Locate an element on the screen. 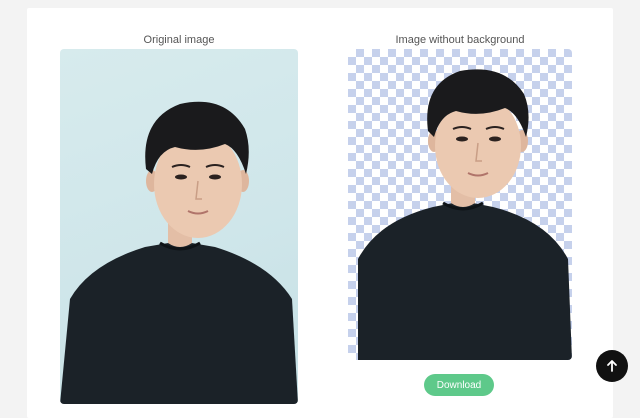 The image size is (640, 418). scroll-to-top-button is located at coordinates (612, 366).